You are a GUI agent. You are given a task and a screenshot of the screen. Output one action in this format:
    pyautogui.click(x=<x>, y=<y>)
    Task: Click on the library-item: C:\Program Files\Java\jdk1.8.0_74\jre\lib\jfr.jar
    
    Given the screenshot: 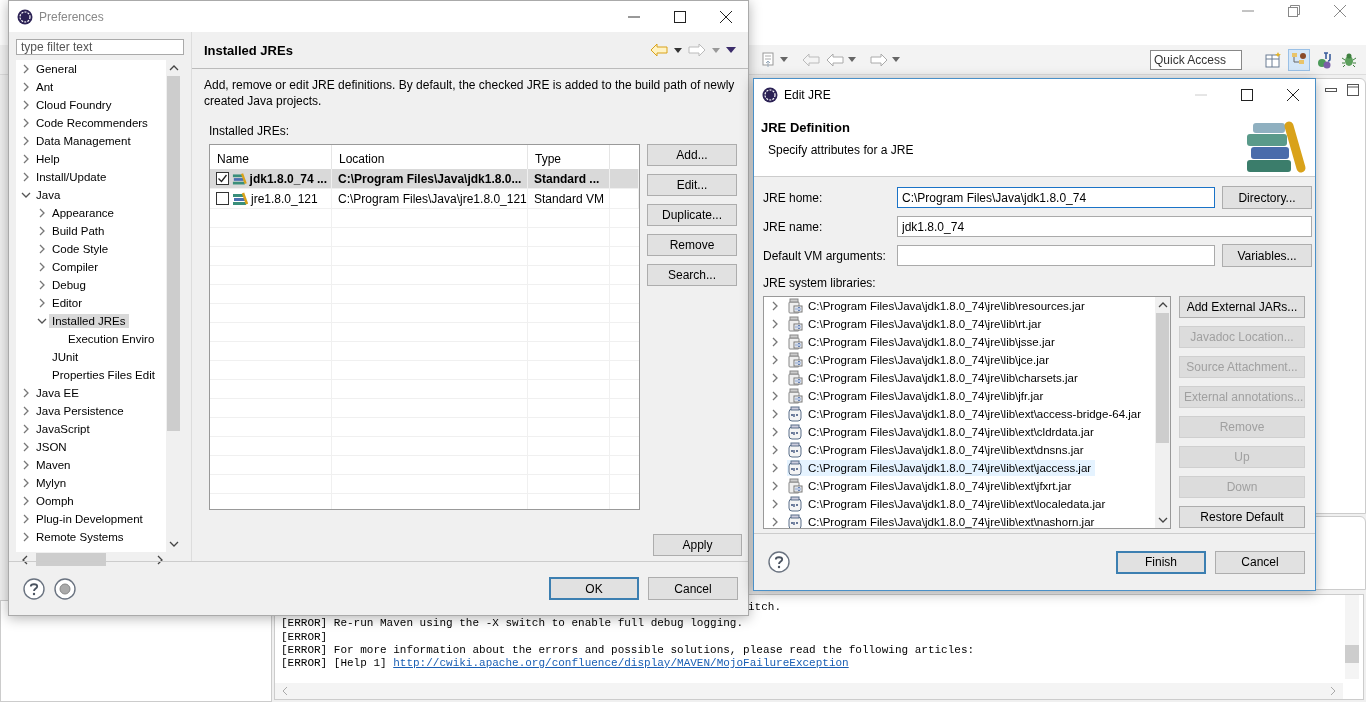 What is the action you would take?
    pyautogui.click(x=917, y=396)
    